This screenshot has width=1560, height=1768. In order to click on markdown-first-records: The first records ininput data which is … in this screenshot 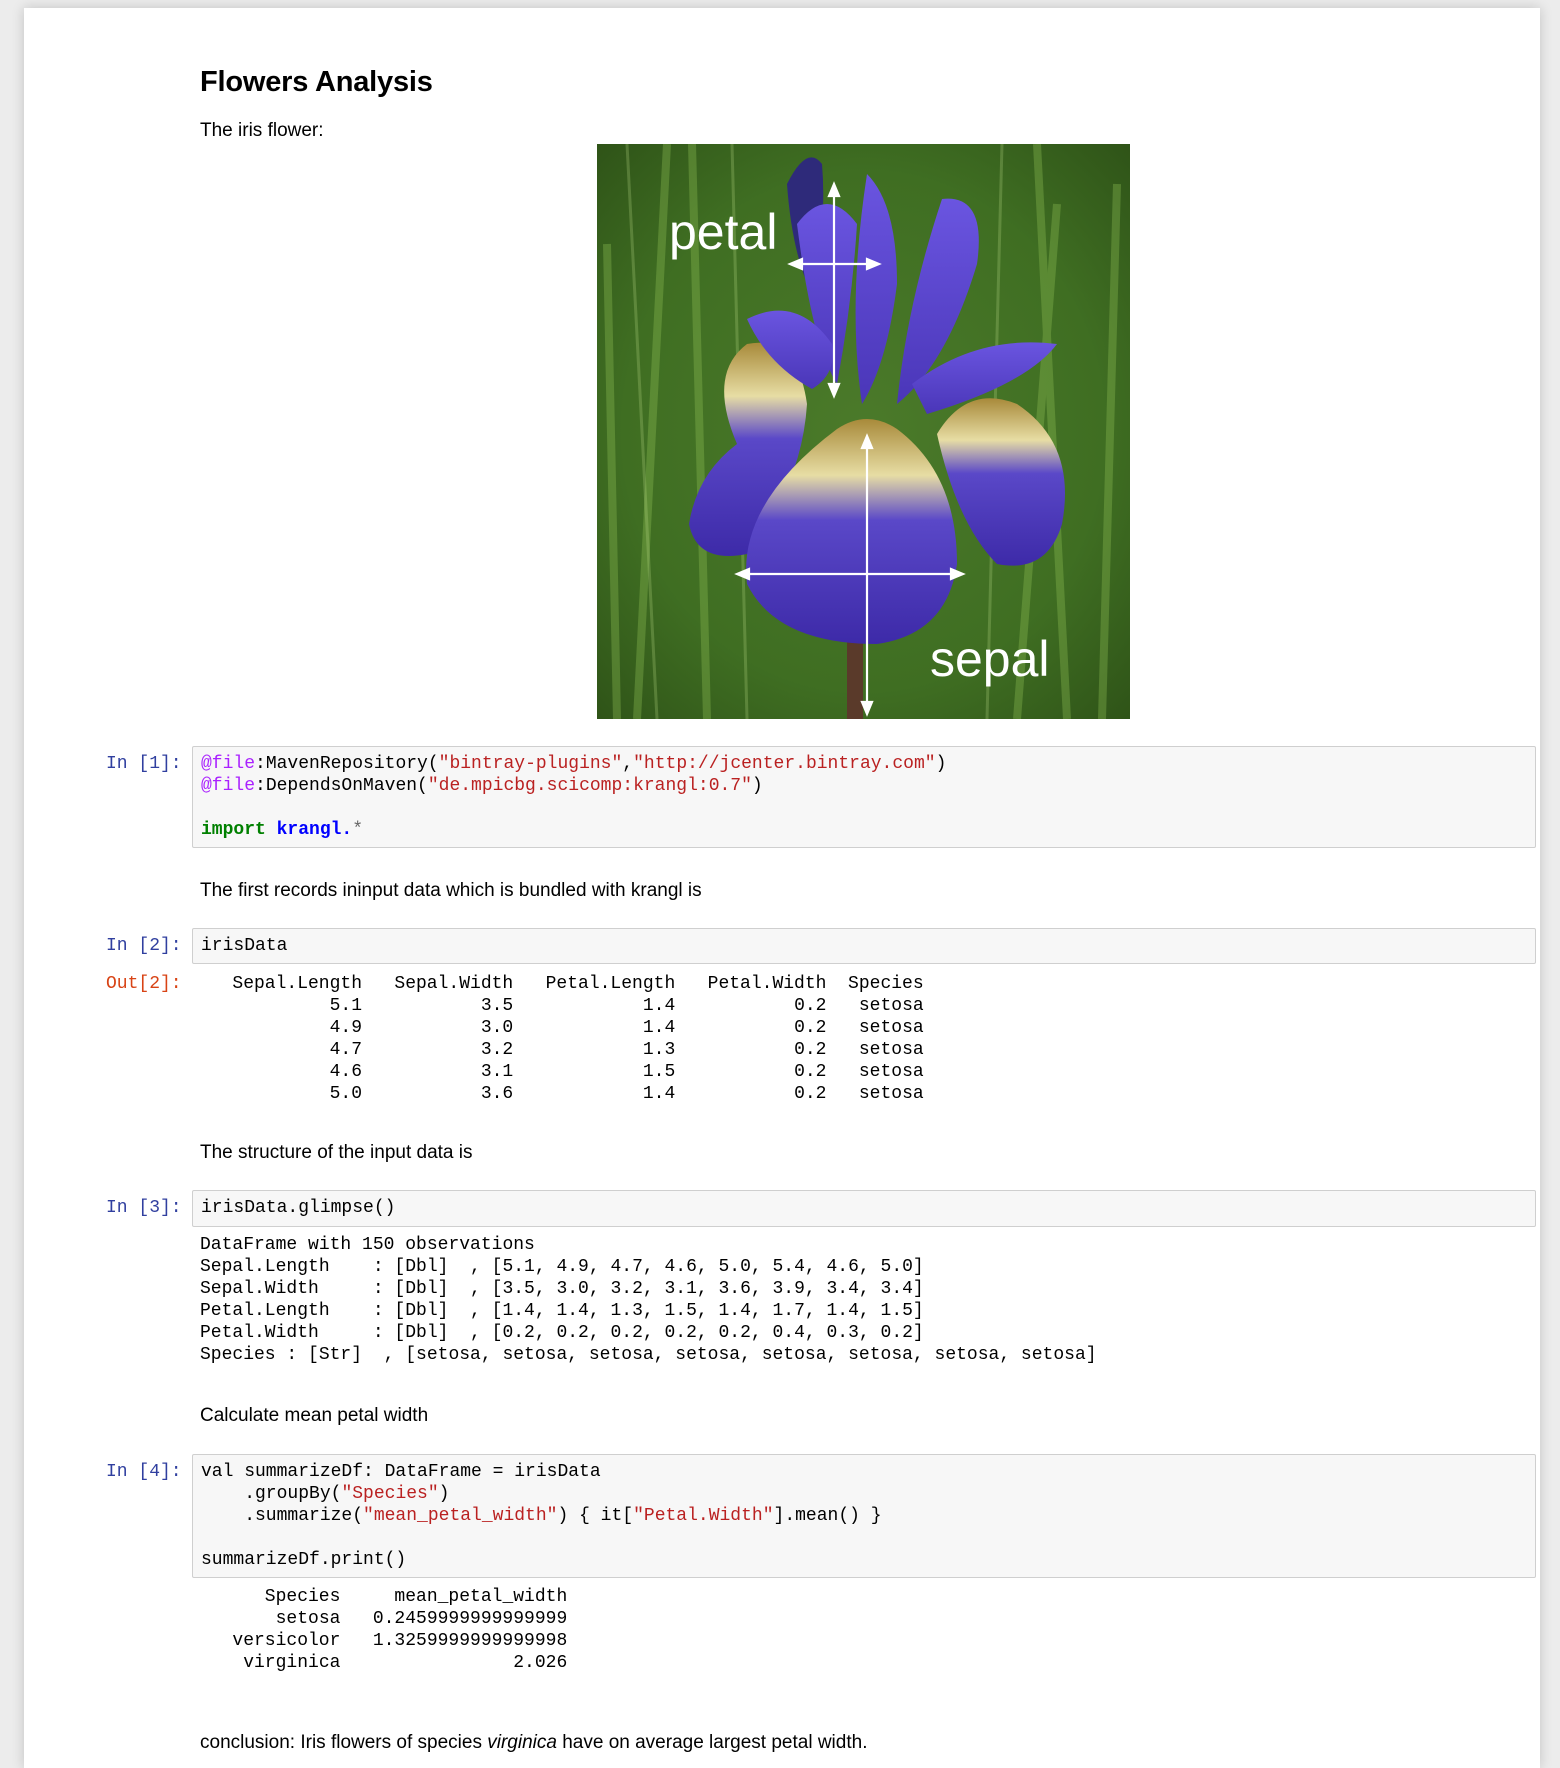, I will do `click(451, 890)`.